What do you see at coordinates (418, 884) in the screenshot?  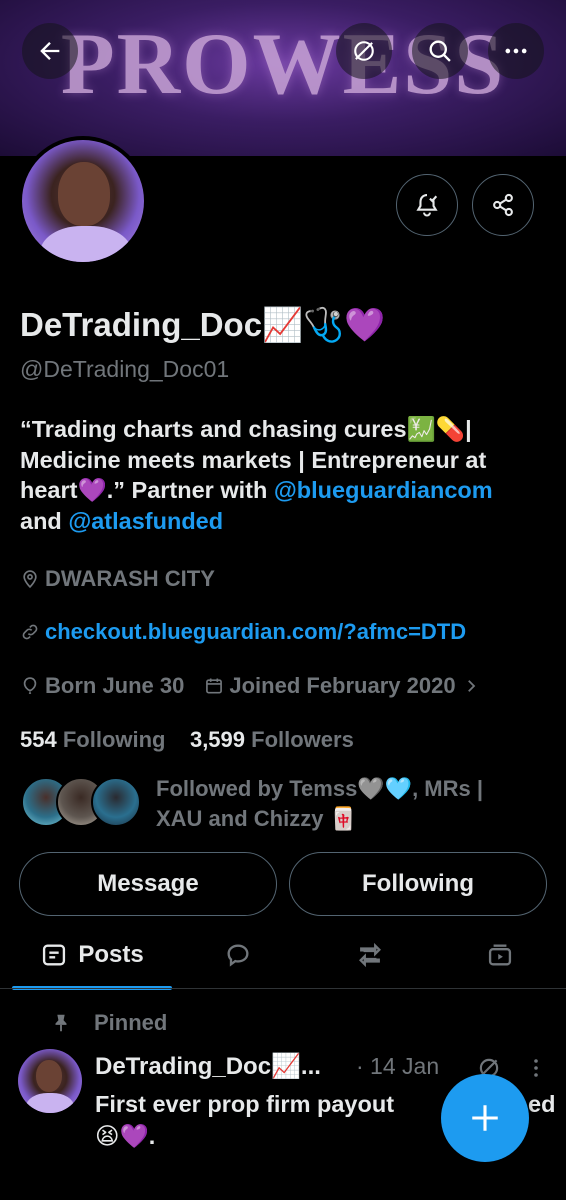 I see `following-button: Following` at bounding box center [418, 884].